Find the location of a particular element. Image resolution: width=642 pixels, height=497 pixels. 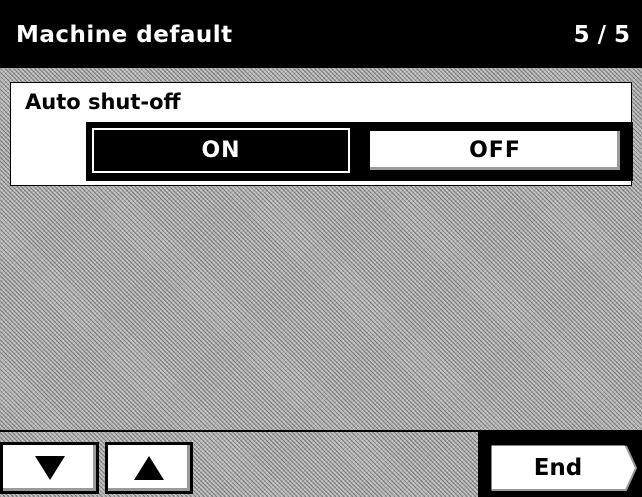

end-button: End is located at coordinates (564, 468).